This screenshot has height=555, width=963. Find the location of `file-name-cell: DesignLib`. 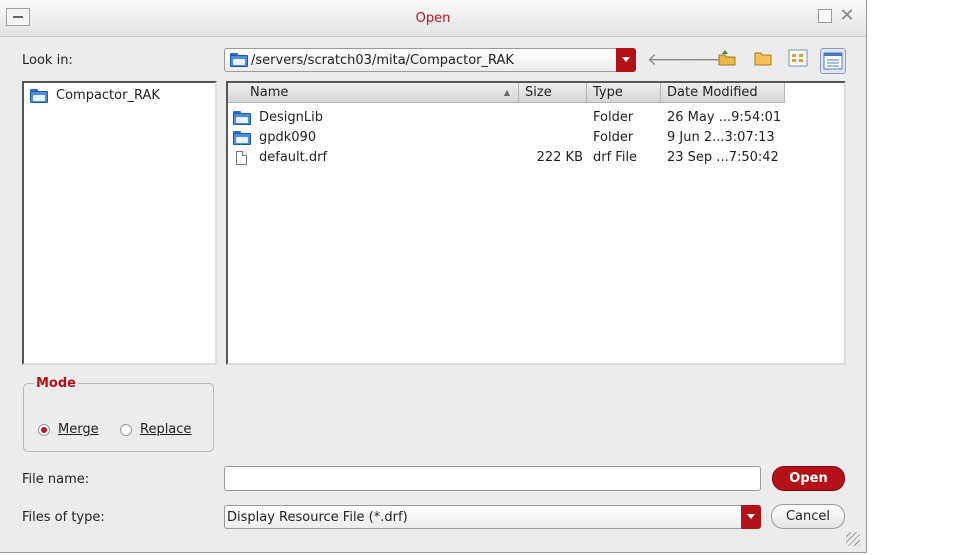

file-name-cell: DesignLib is located at coordinates (291, 117).